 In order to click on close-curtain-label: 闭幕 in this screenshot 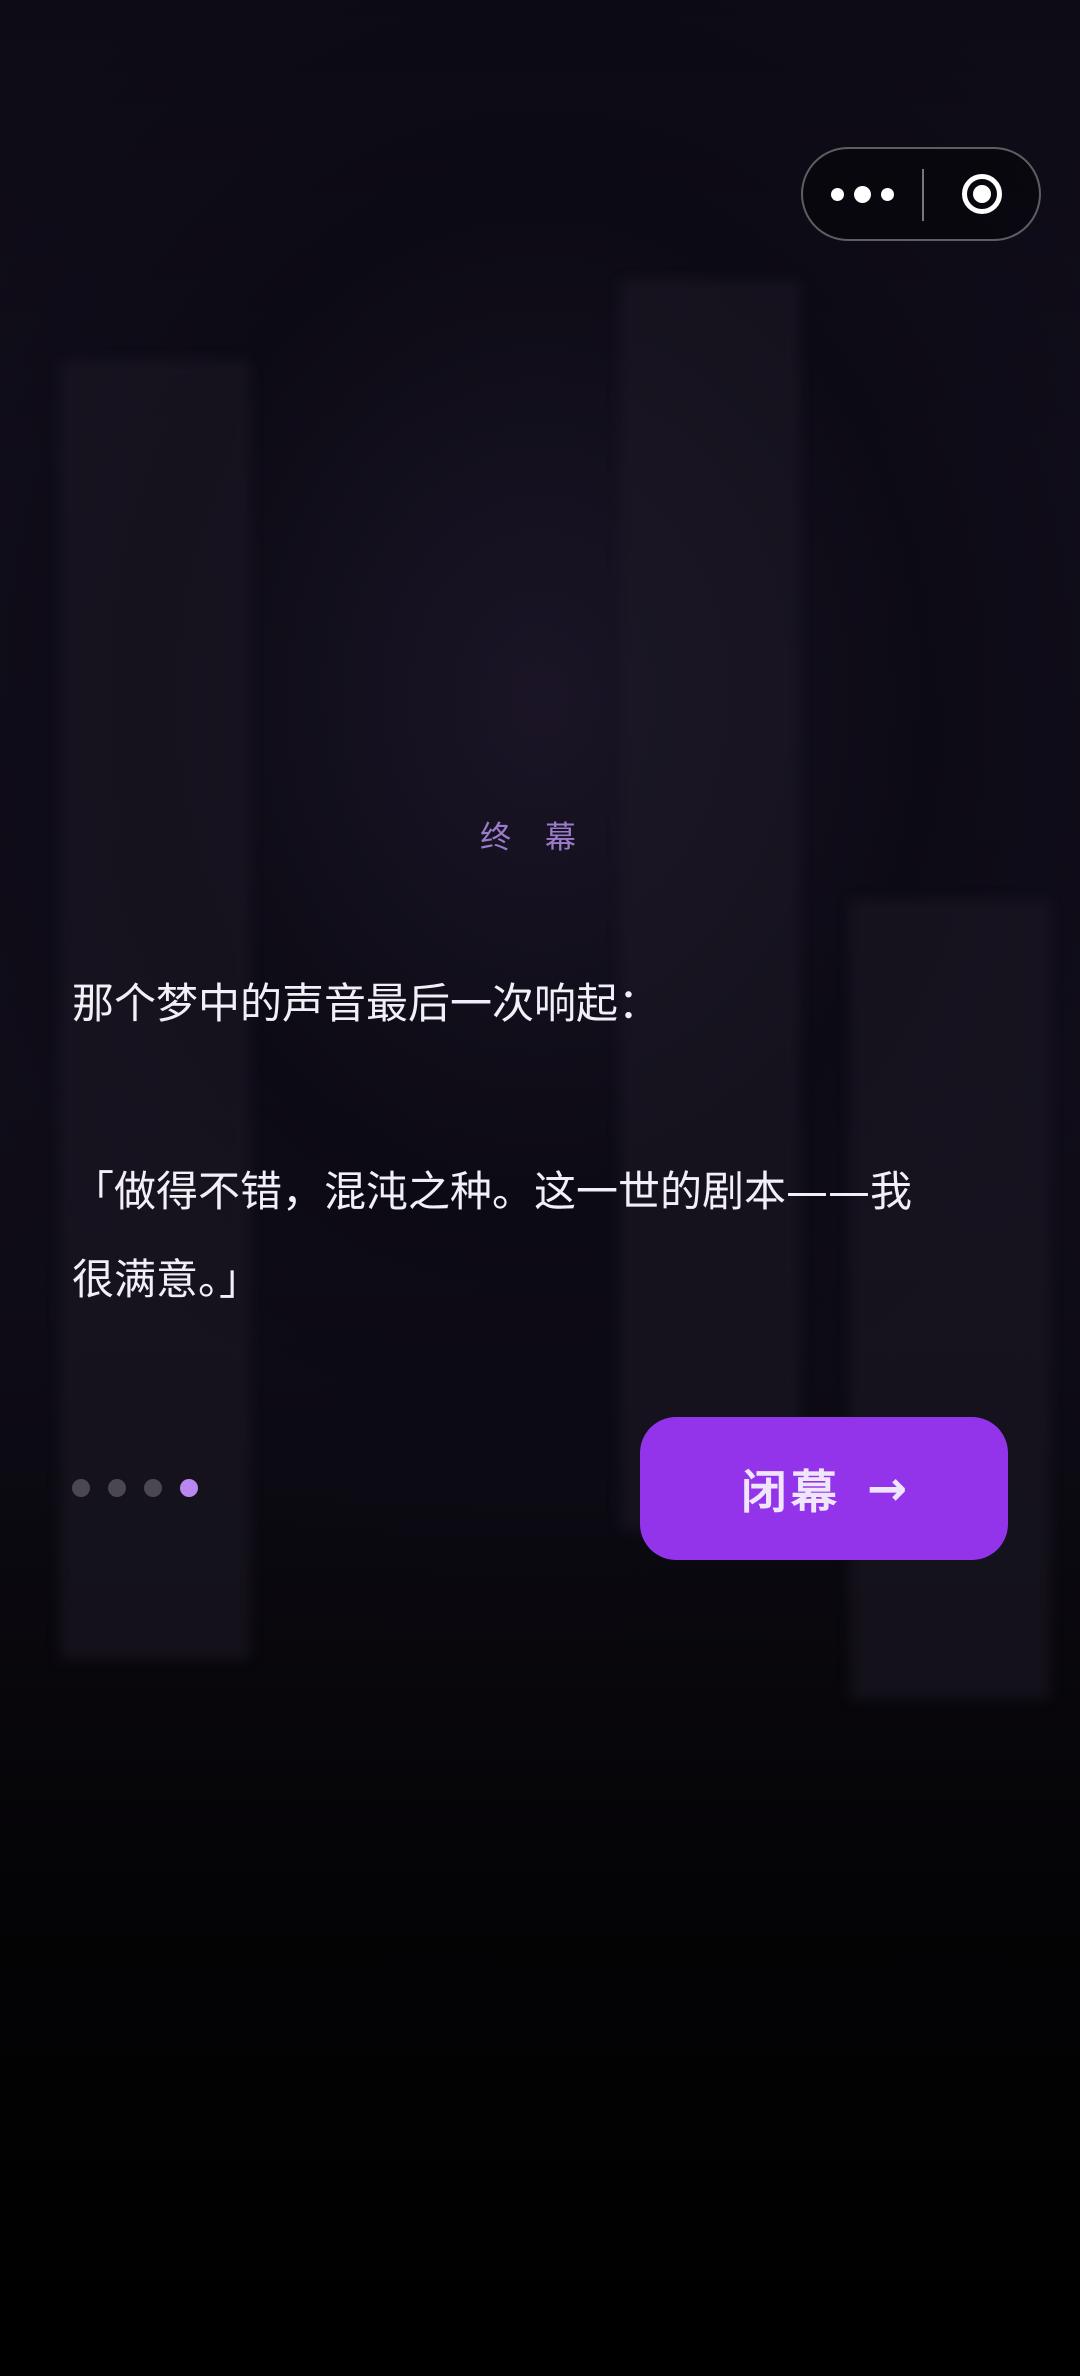, I will do `click(790, 1491)`.